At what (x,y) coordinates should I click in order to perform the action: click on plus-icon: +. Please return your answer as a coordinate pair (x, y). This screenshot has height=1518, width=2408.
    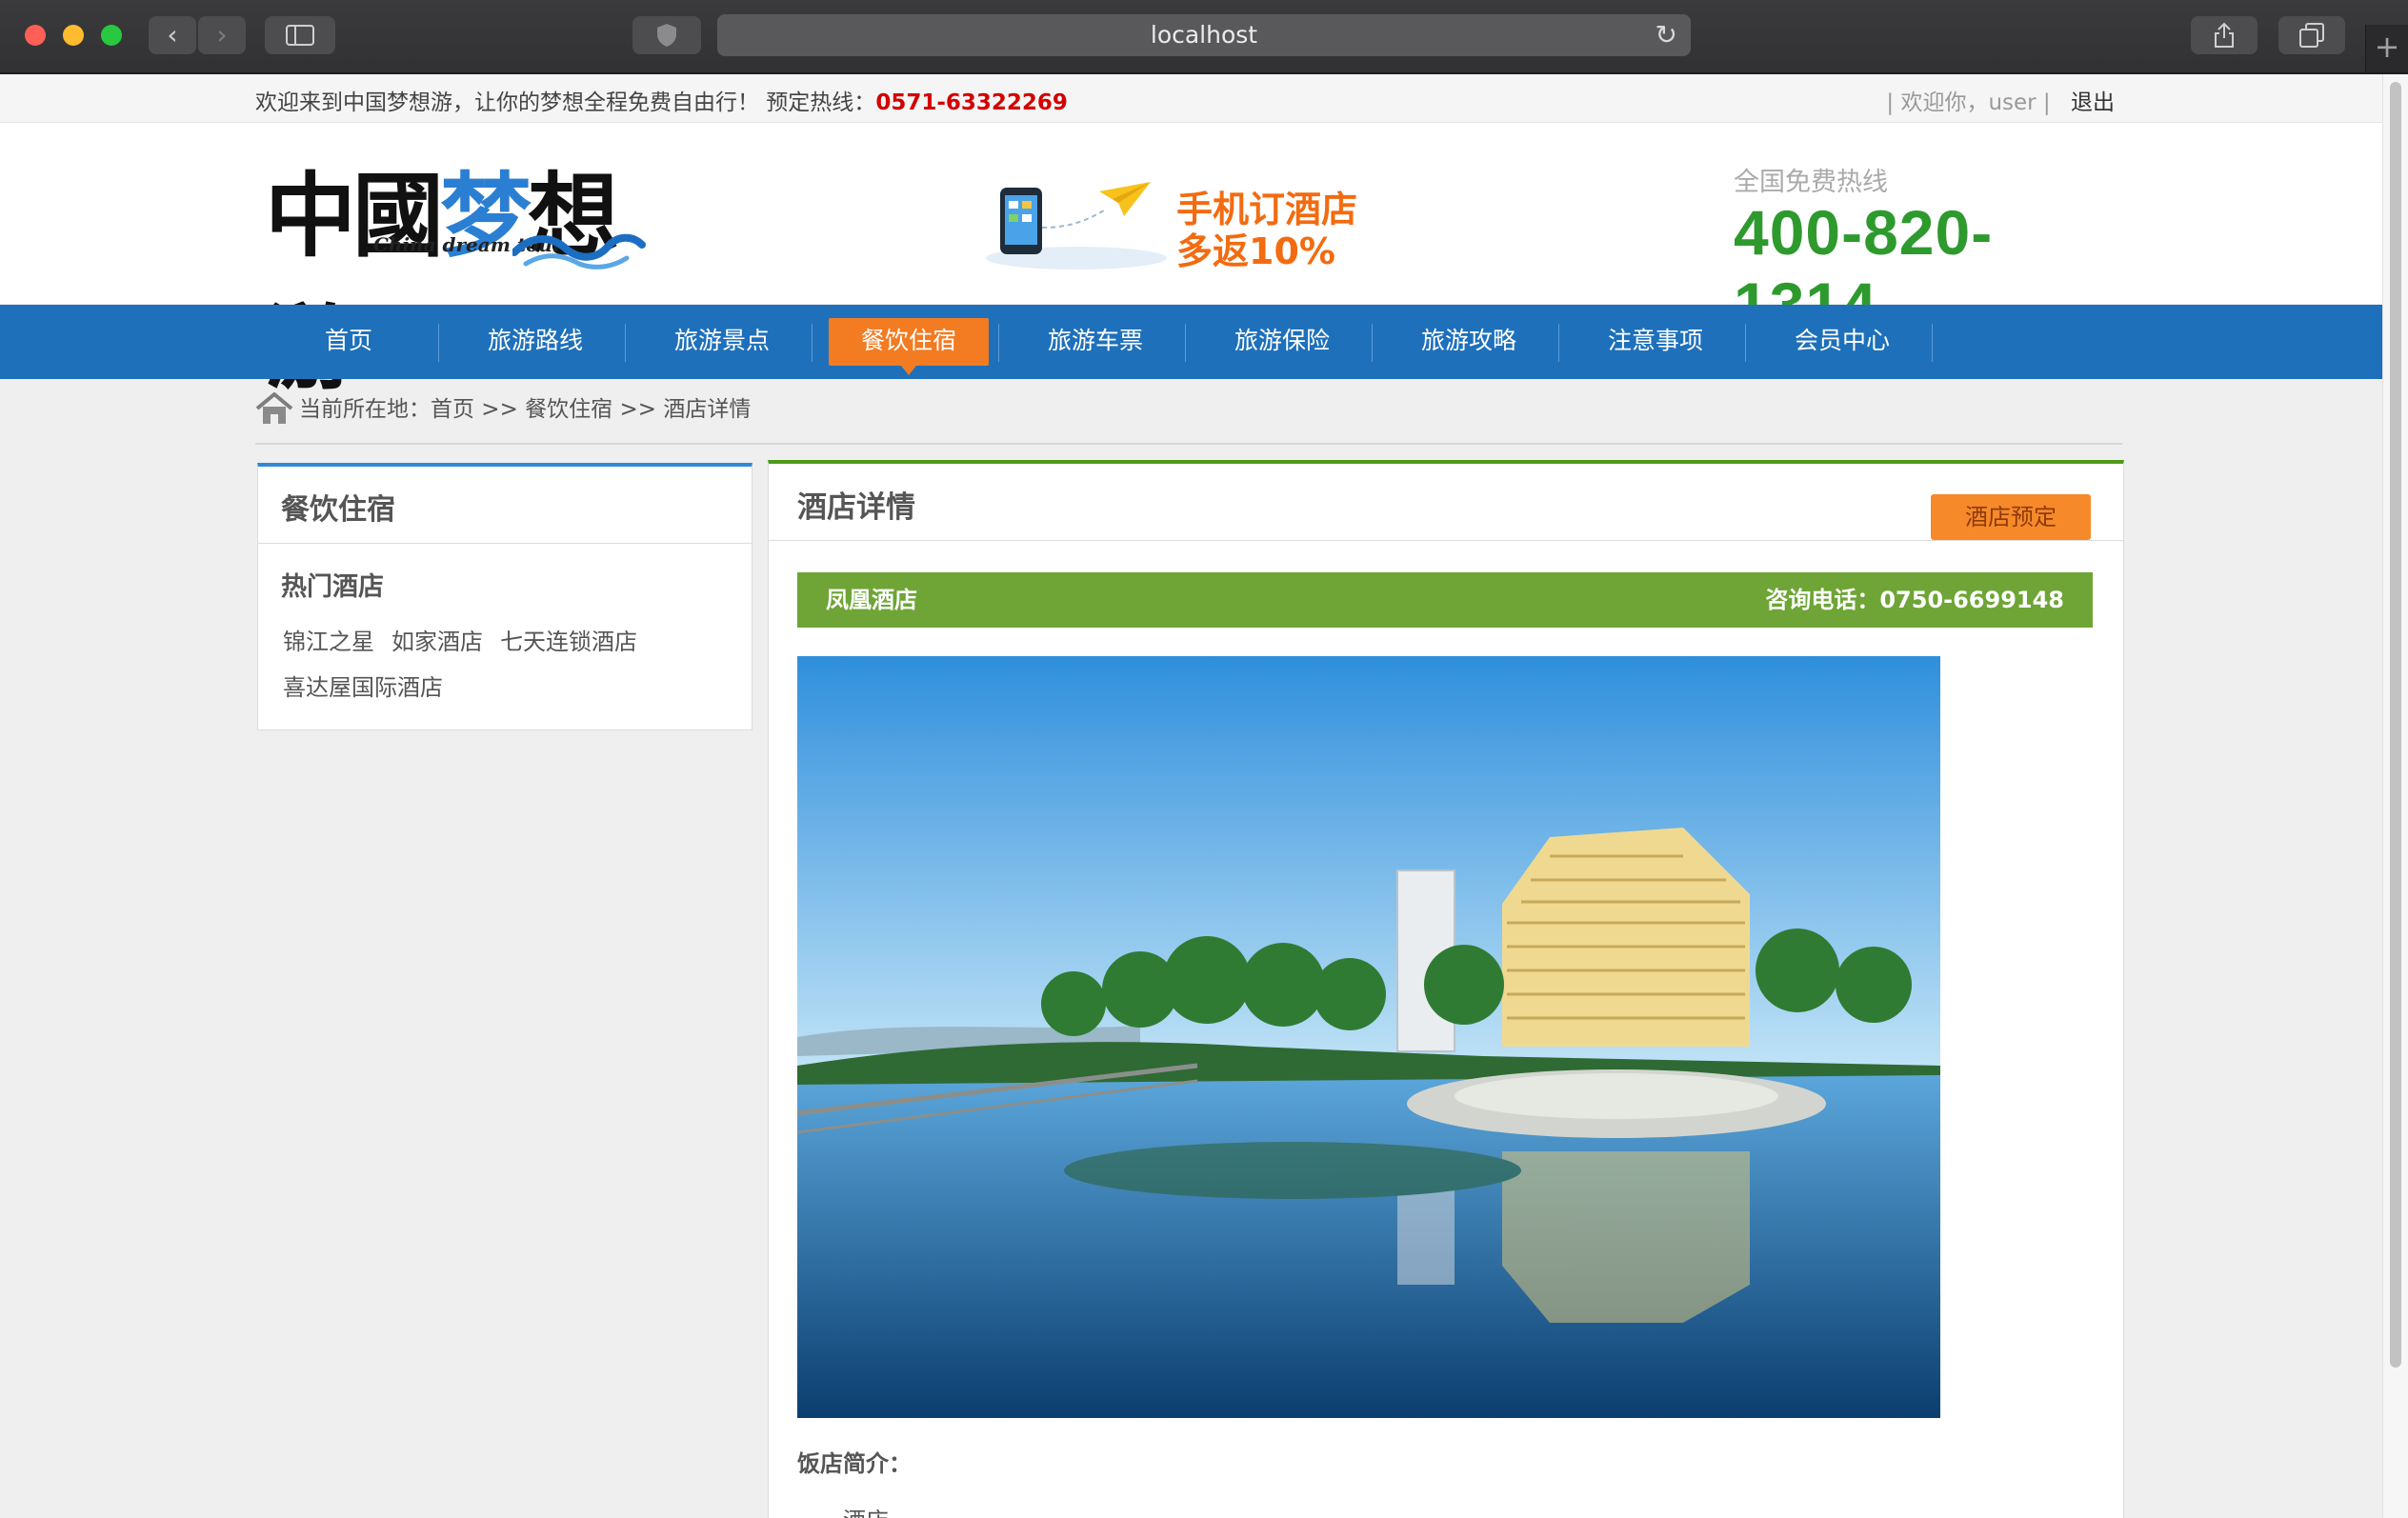
    Looking at the image, I should click on (2387, 47).